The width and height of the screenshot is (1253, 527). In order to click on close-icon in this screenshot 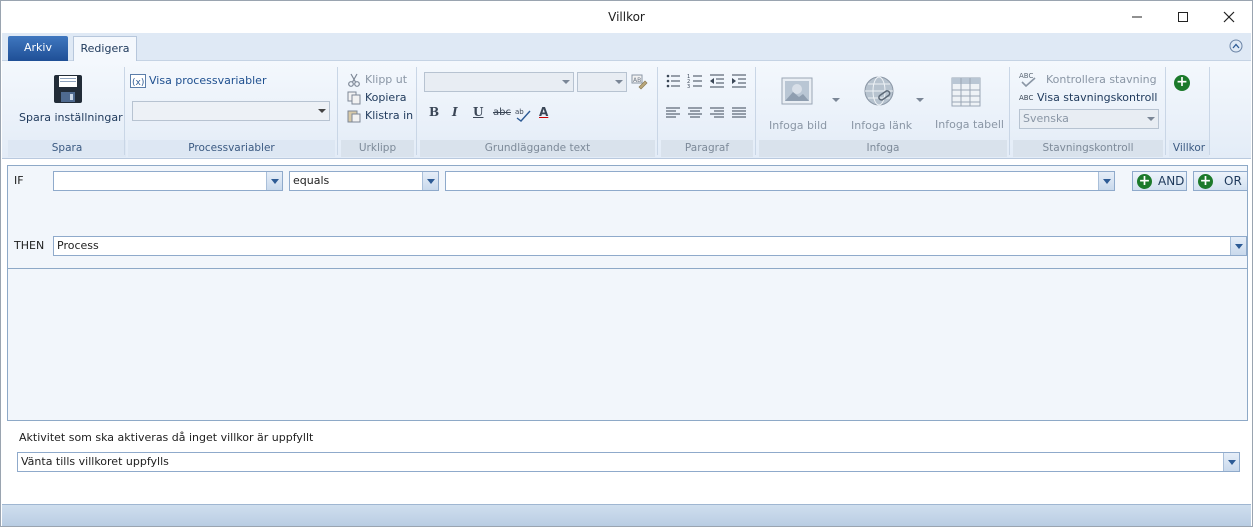, I will do `click(1229, 16)`.